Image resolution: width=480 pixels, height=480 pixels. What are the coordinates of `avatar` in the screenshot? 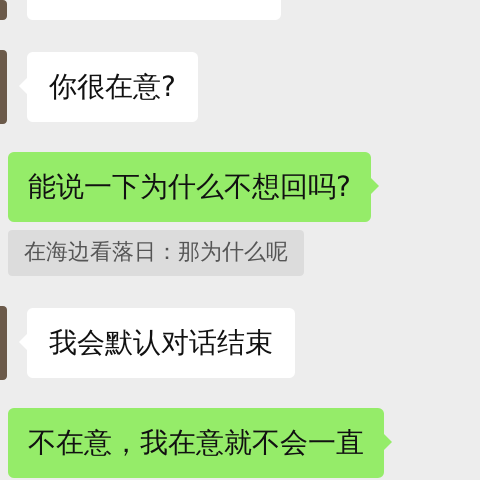 It's located at (3, 10).